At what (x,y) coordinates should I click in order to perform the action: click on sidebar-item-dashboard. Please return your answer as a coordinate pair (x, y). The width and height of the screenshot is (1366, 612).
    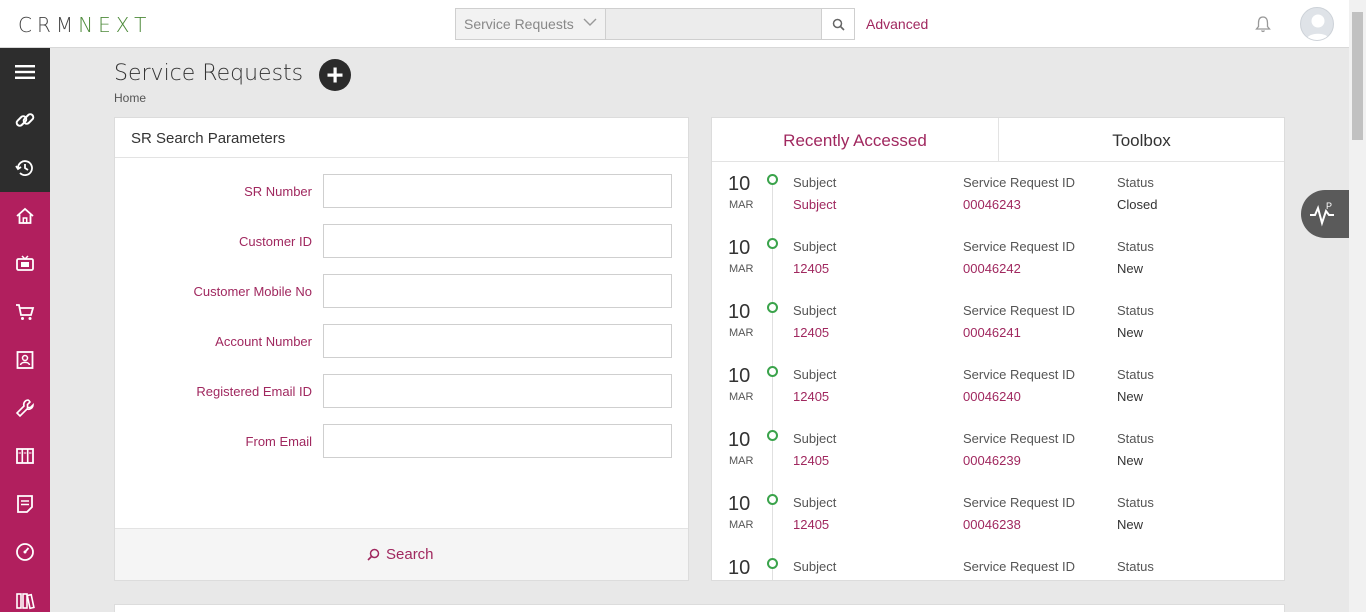
    Looking at the image, I should click on (25, 552).